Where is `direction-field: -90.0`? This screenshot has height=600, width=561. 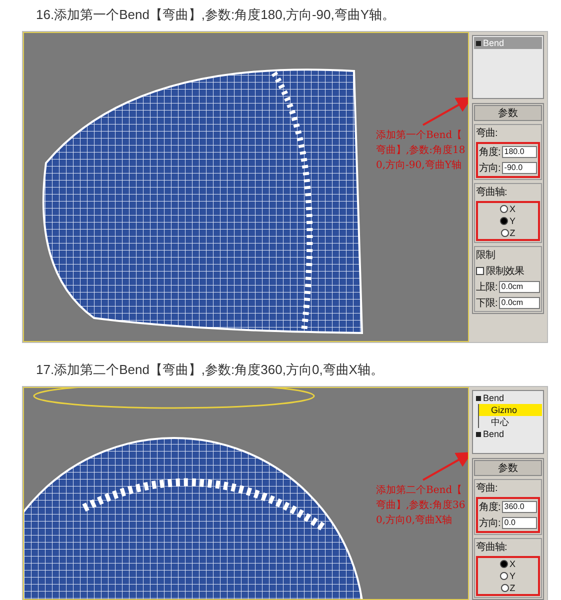
direction-field: -90.0 is located at coordinates (519, 168).